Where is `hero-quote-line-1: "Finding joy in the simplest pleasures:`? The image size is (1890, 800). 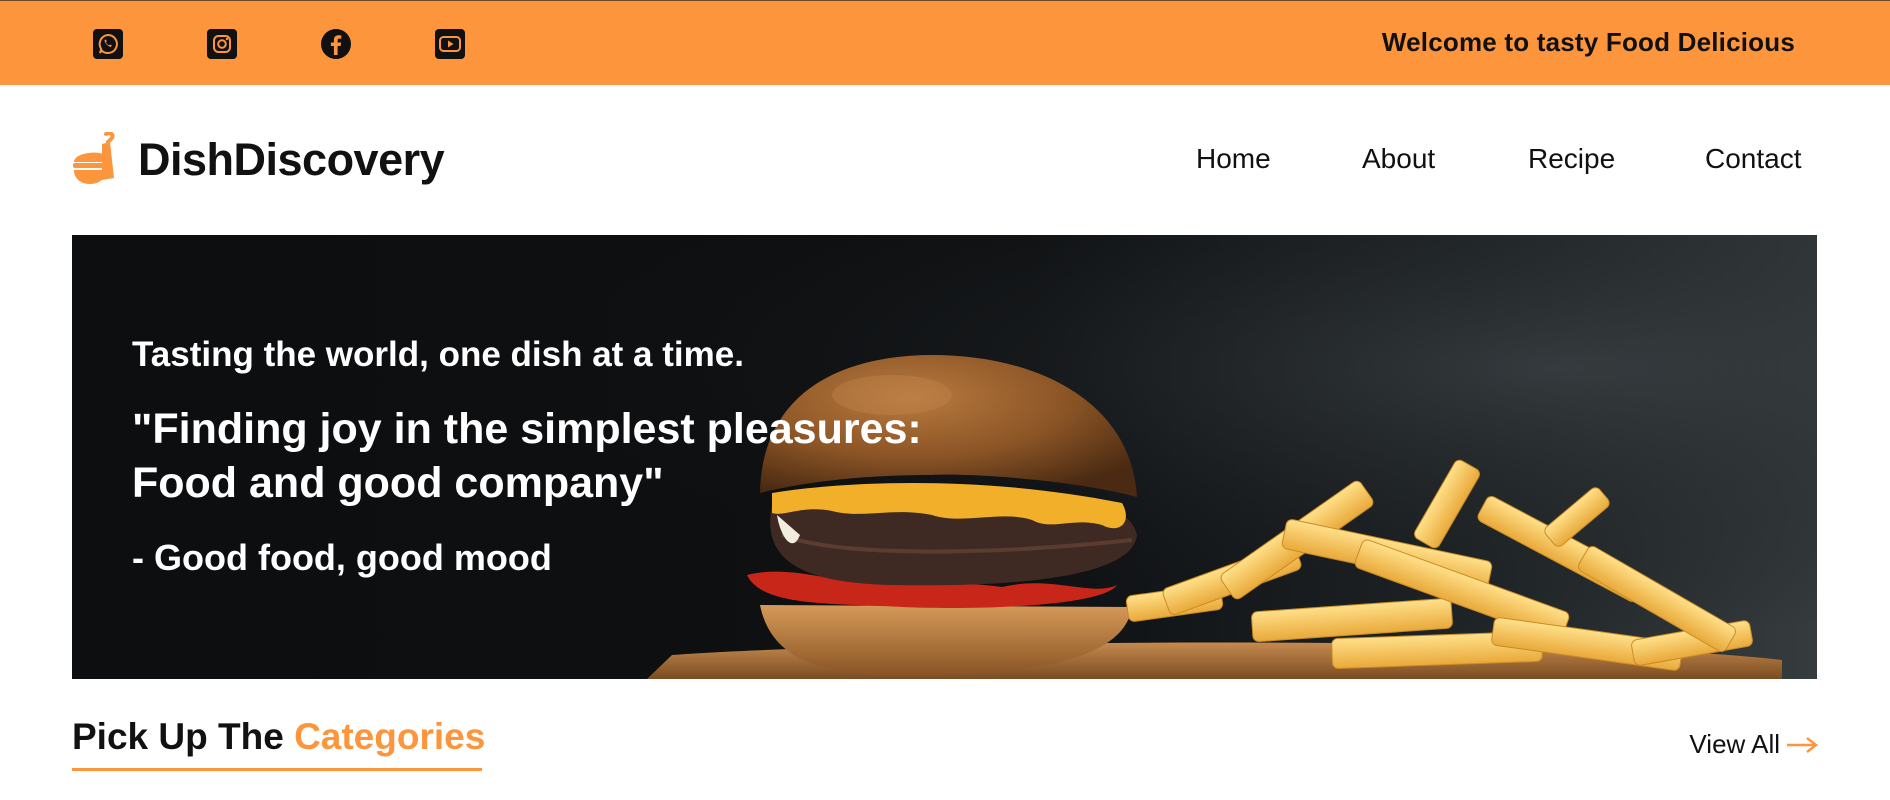
hero-quote-line-1: "Finding joy in the simplest pleasures: is located at coordinates (527, 429).